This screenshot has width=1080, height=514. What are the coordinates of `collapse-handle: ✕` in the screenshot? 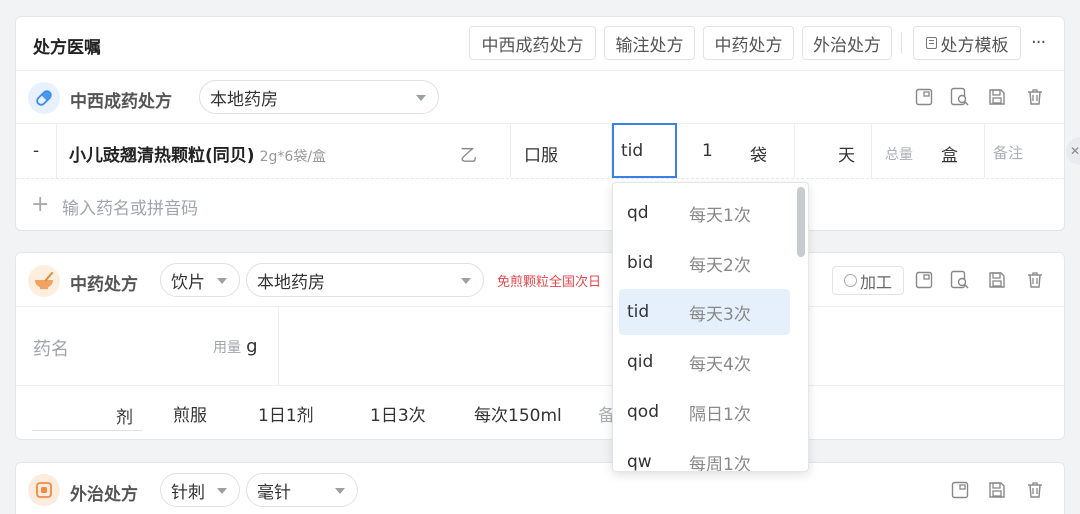 It's located at (1073, 151).